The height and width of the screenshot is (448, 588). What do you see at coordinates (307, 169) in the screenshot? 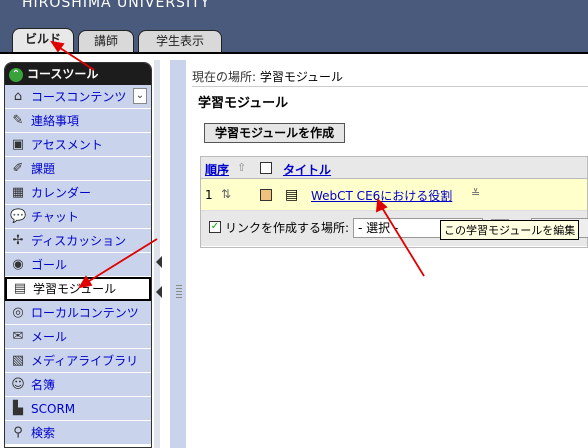
I see `column-title: タイトル` at bounding box center [307, 169].